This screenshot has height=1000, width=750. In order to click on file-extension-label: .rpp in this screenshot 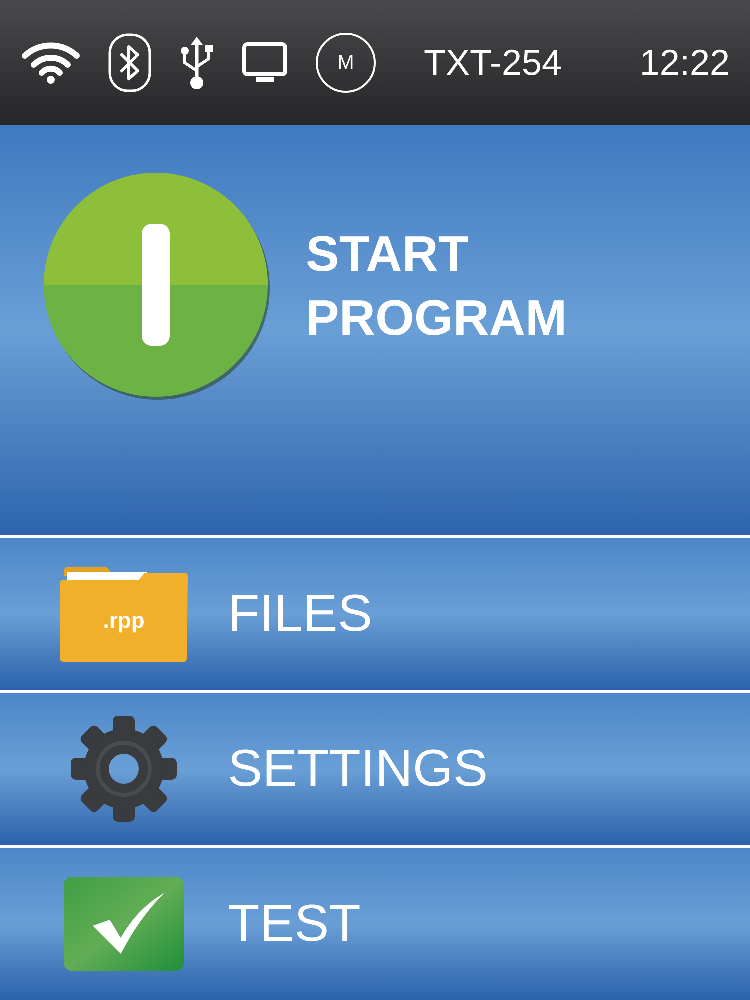, I will do `click(124, 621)`.